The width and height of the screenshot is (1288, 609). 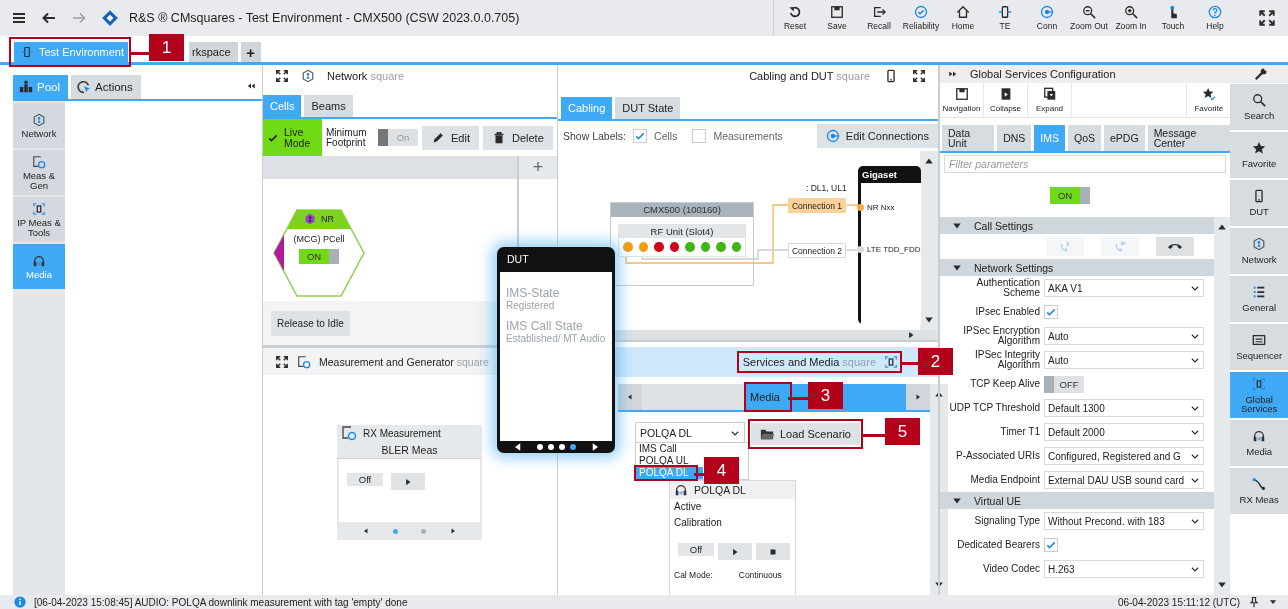 I want to click on add-button: +, so click(x=538, y=167).